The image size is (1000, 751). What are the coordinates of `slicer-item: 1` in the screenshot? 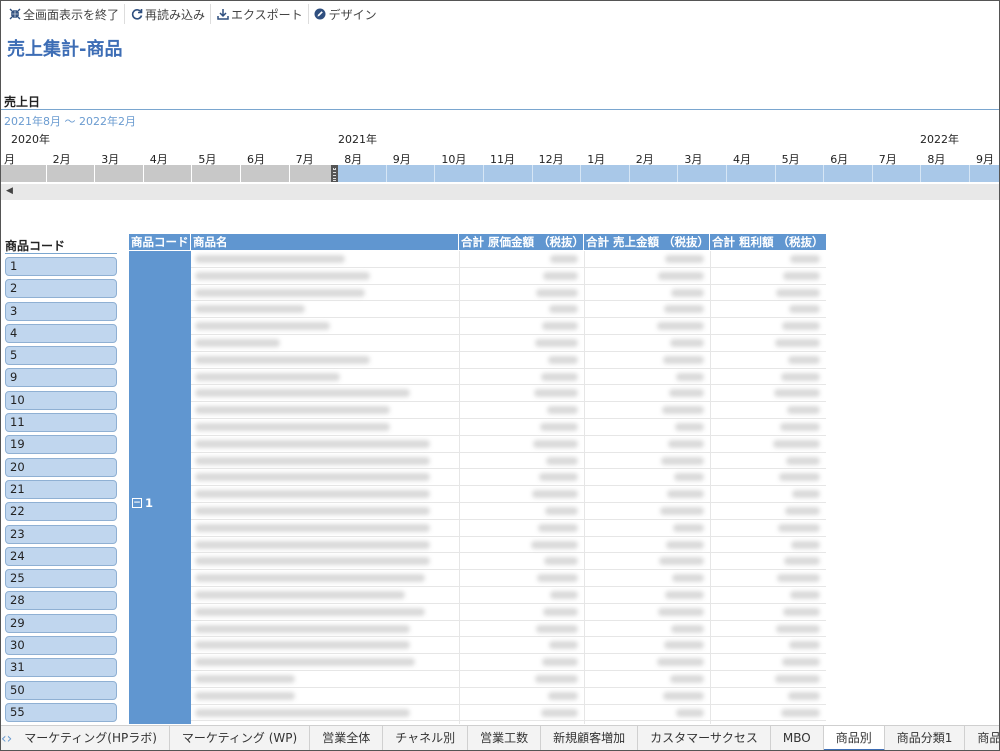 It's located at (61, 266).